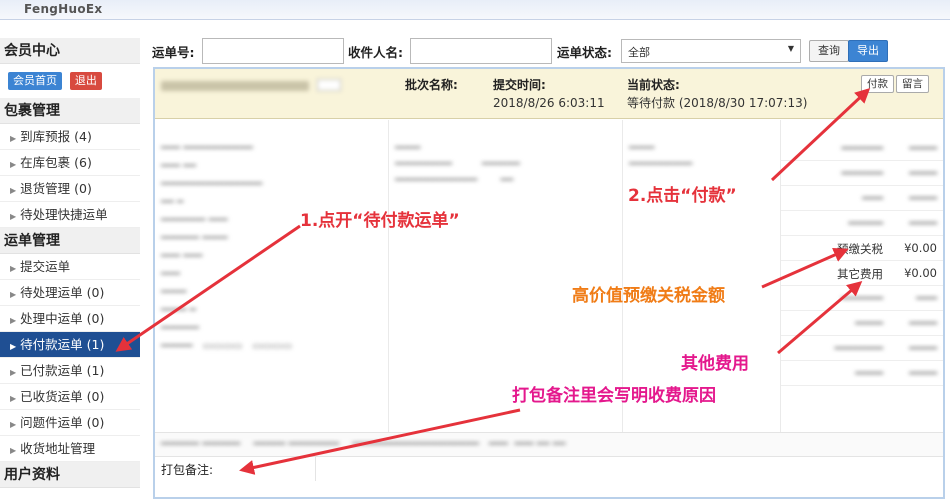 The image size is (950, 504). Describe the element at coordinates (717, 94) in the screenshot. I see `current-status: 当前状态: 等待付款 (2018/8/30 17:07:13)` at that location.